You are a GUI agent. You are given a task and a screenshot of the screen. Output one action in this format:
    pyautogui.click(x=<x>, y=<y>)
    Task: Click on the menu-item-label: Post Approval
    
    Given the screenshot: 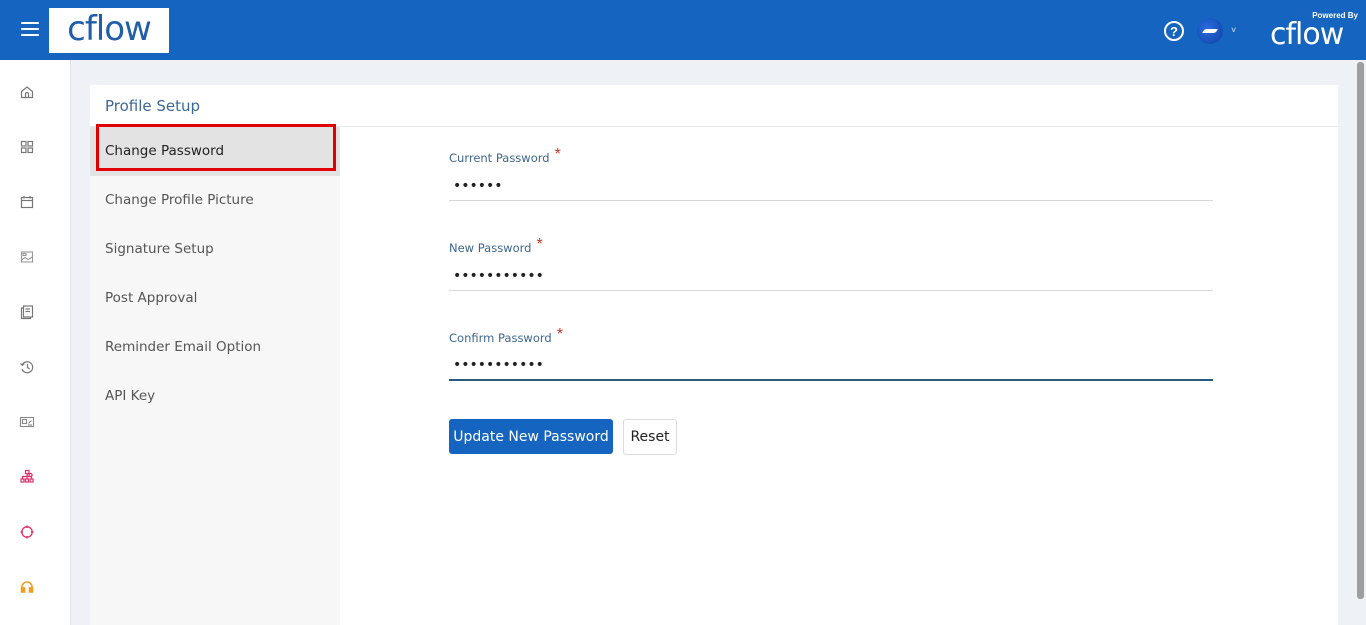 What is the action you would take?
    pyautogui.click(x=151, y=298)
    